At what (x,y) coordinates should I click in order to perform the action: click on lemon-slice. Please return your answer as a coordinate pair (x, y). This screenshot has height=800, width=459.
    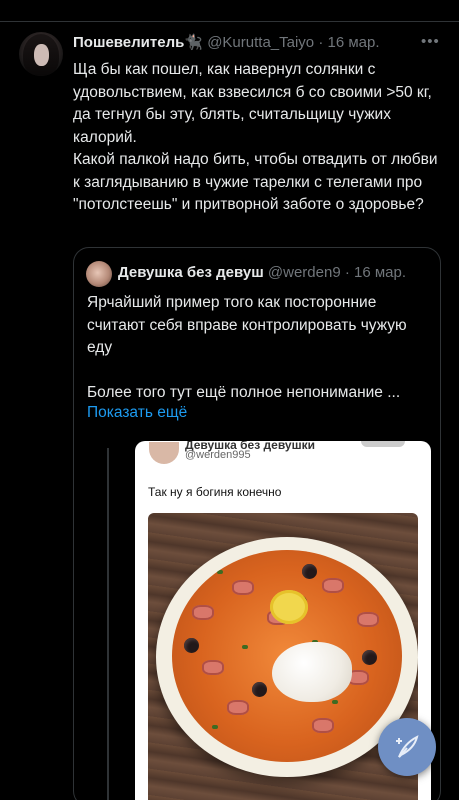
    Looking at the image, I should click on (289, 607).